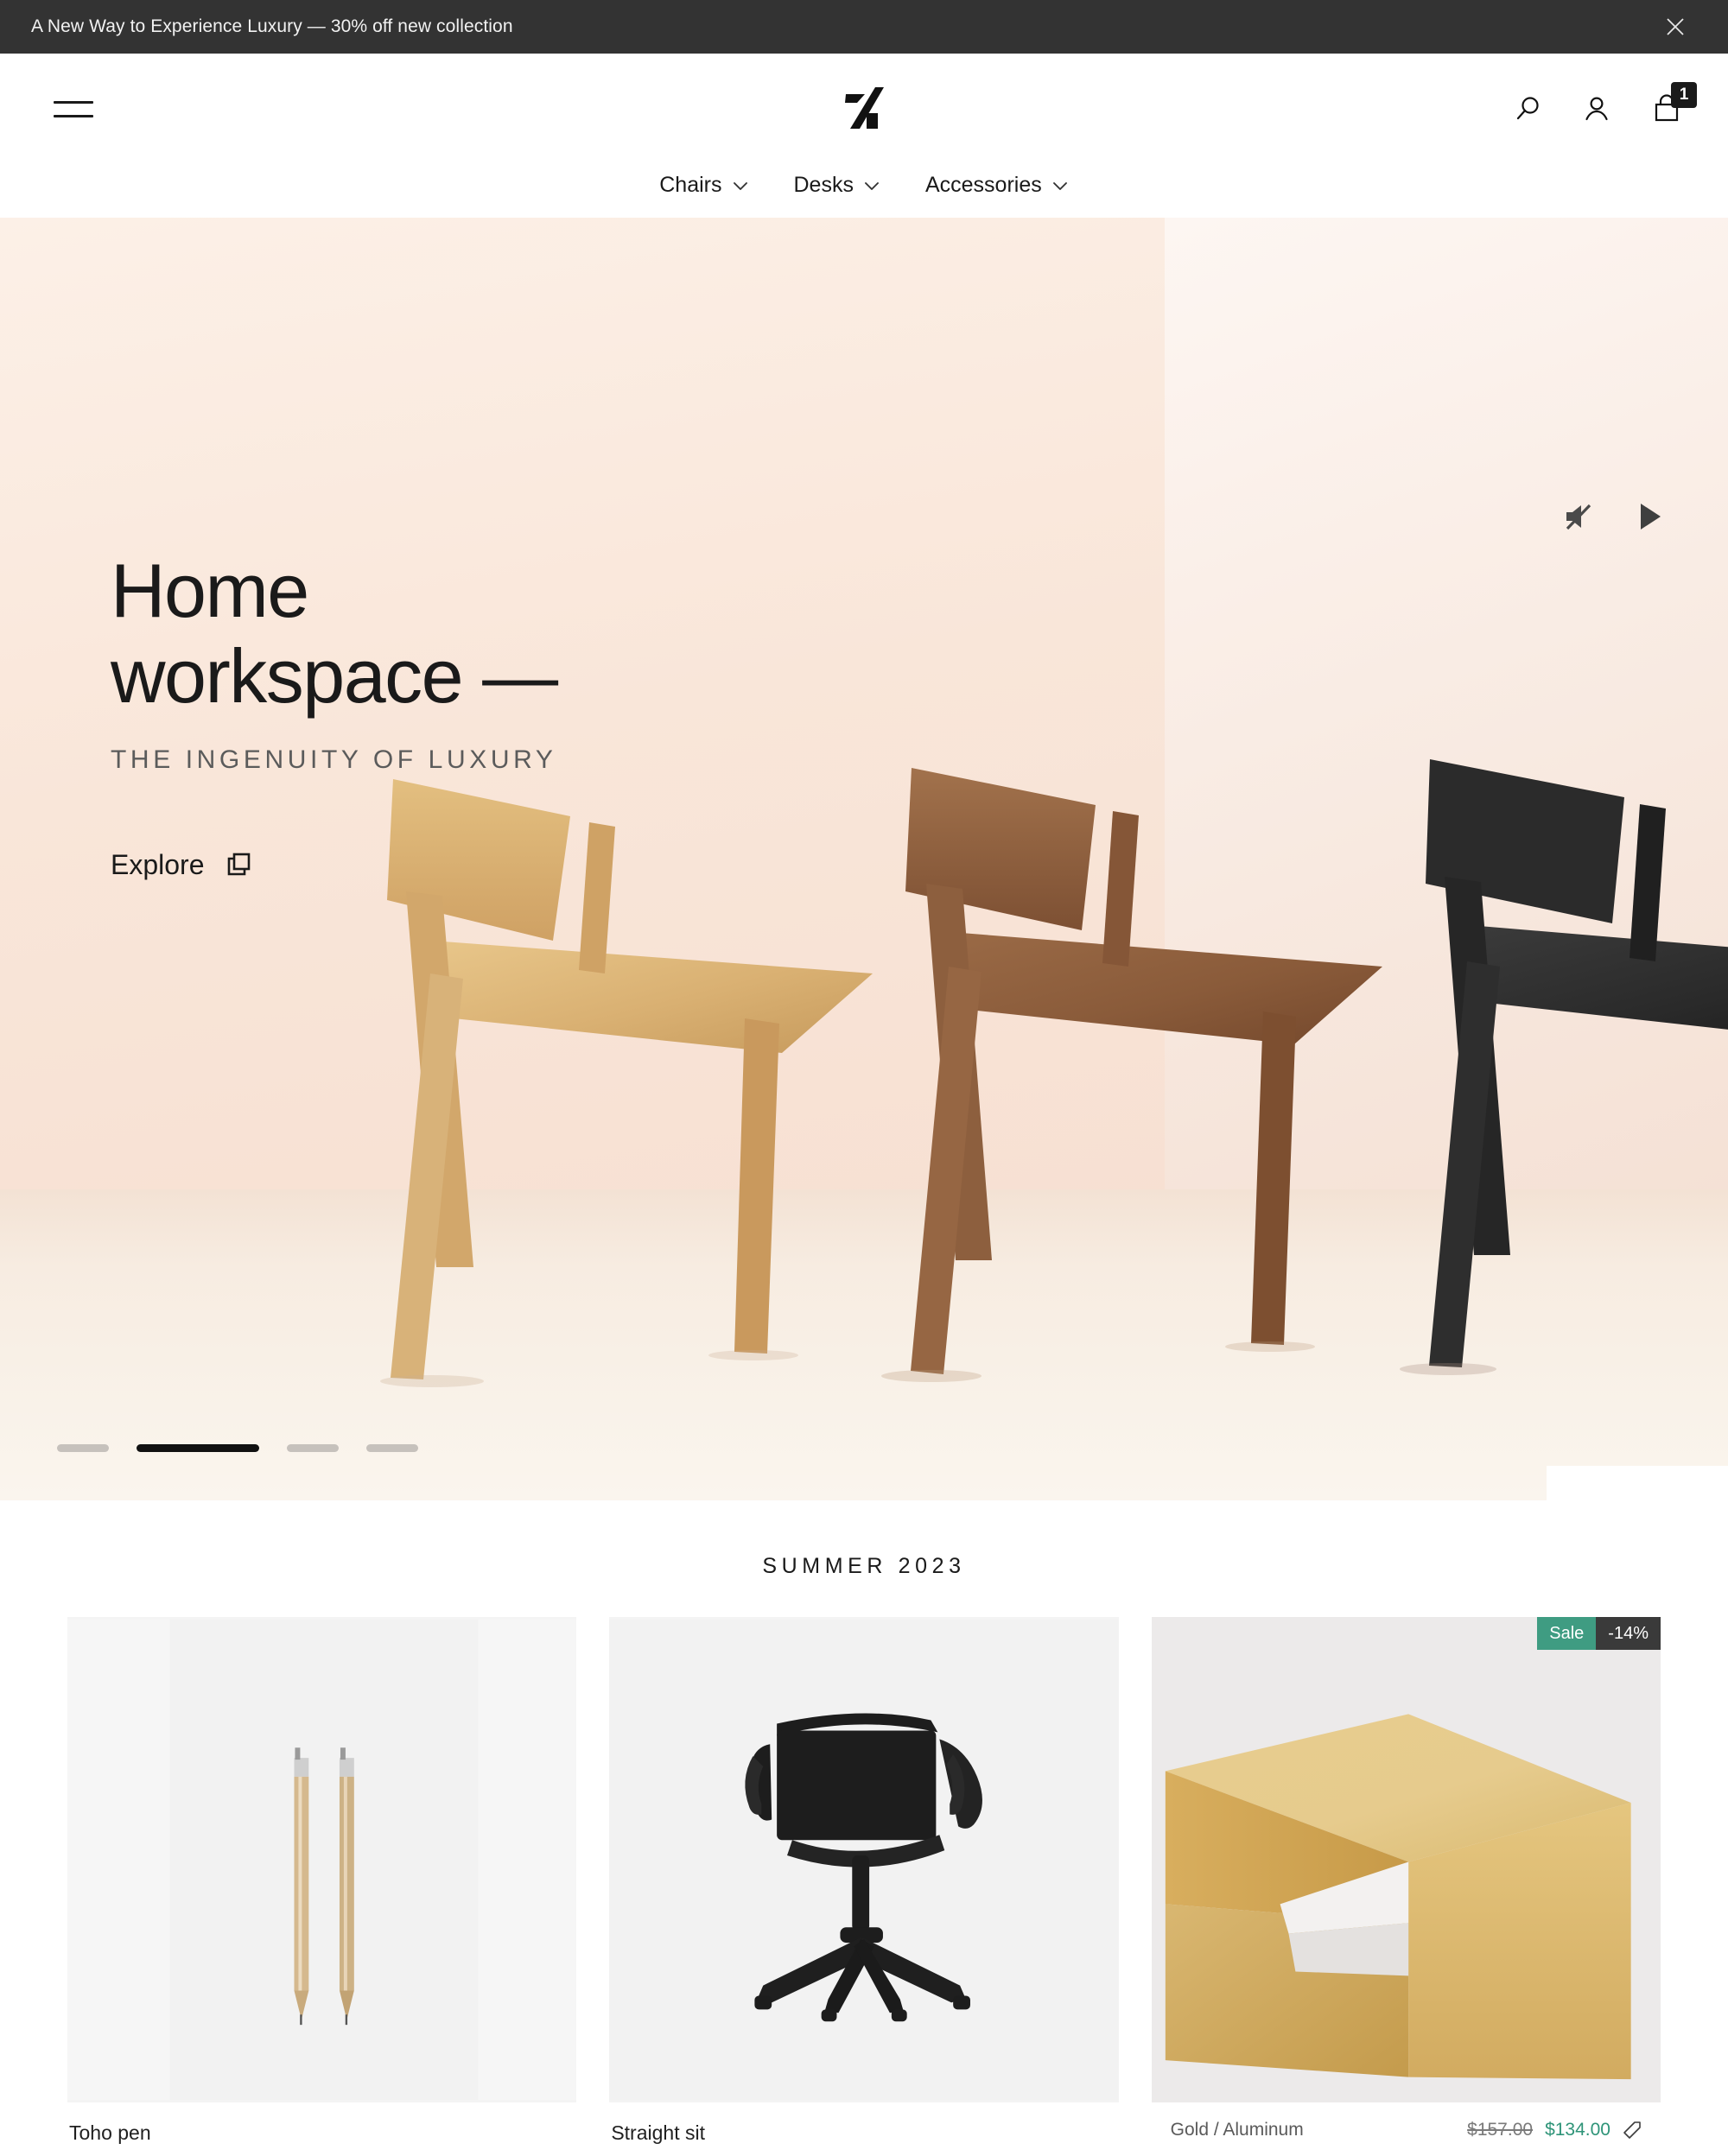  I want to click on hero-slide-indicators, so click(238, 1448).